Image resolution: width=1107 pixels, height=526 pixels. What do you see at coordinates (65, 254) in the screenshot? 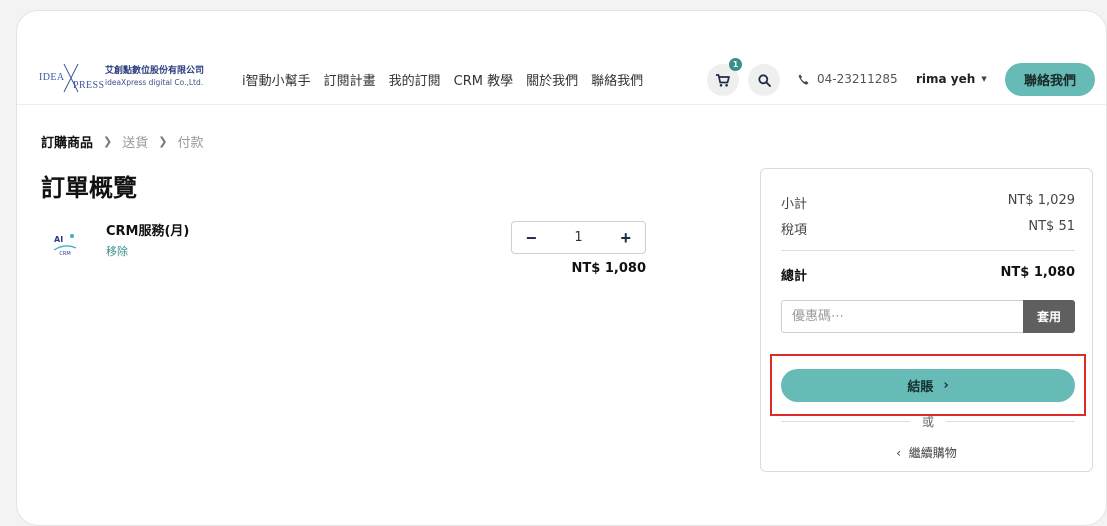
I see `thumb-crm-label: CRM` at bounding box center [65, 254].